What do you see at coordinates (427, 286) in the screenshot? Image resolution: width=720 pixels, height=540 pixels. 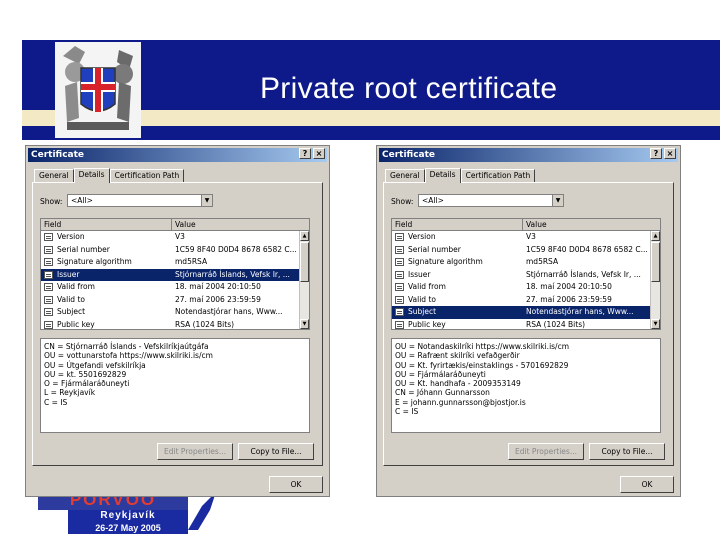 I see `field-name: Valid from` at bounding box center [427, 286].